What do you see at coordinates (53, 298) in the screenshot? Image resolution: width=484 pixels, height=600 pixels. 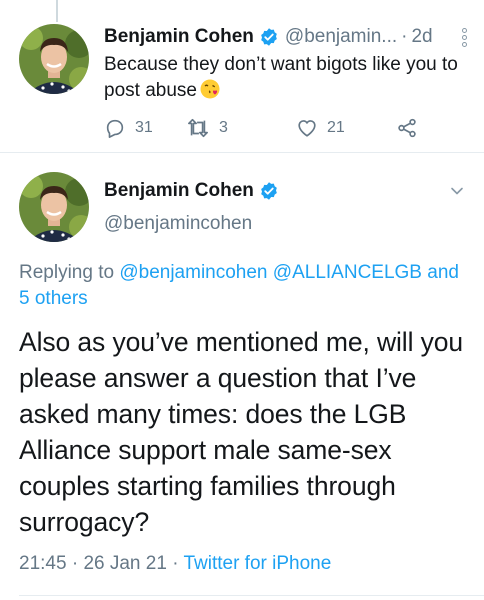 I see `others-link: 5 others` at bounding box center [53, 298].